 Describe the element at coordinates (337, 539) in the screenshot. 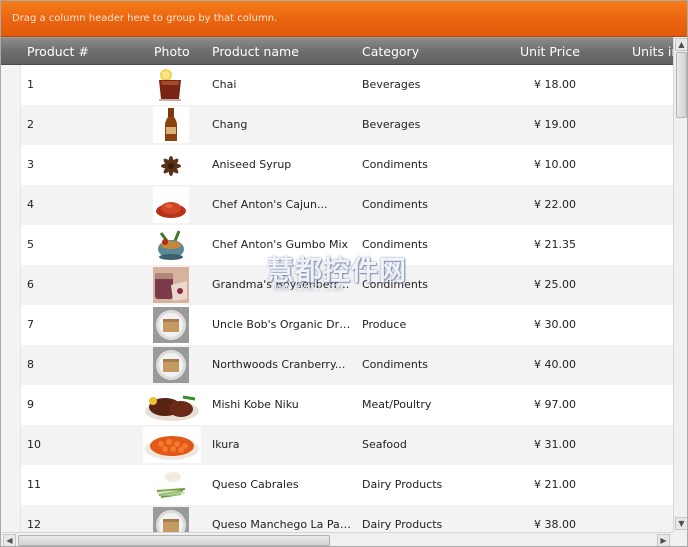

I see `horizontal-scrollbar: ◀ ▶` at that location.